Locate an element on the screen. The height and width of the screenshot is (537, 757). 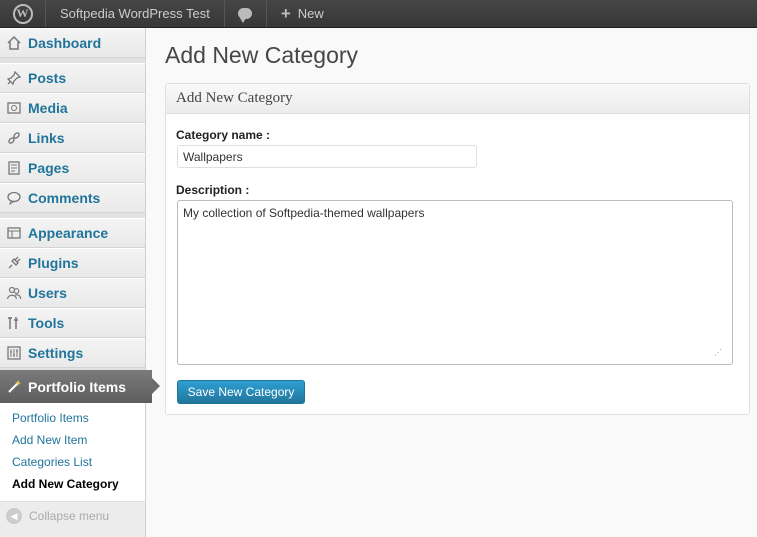
box-title: Add New Category is located at coordinates (457, 99).